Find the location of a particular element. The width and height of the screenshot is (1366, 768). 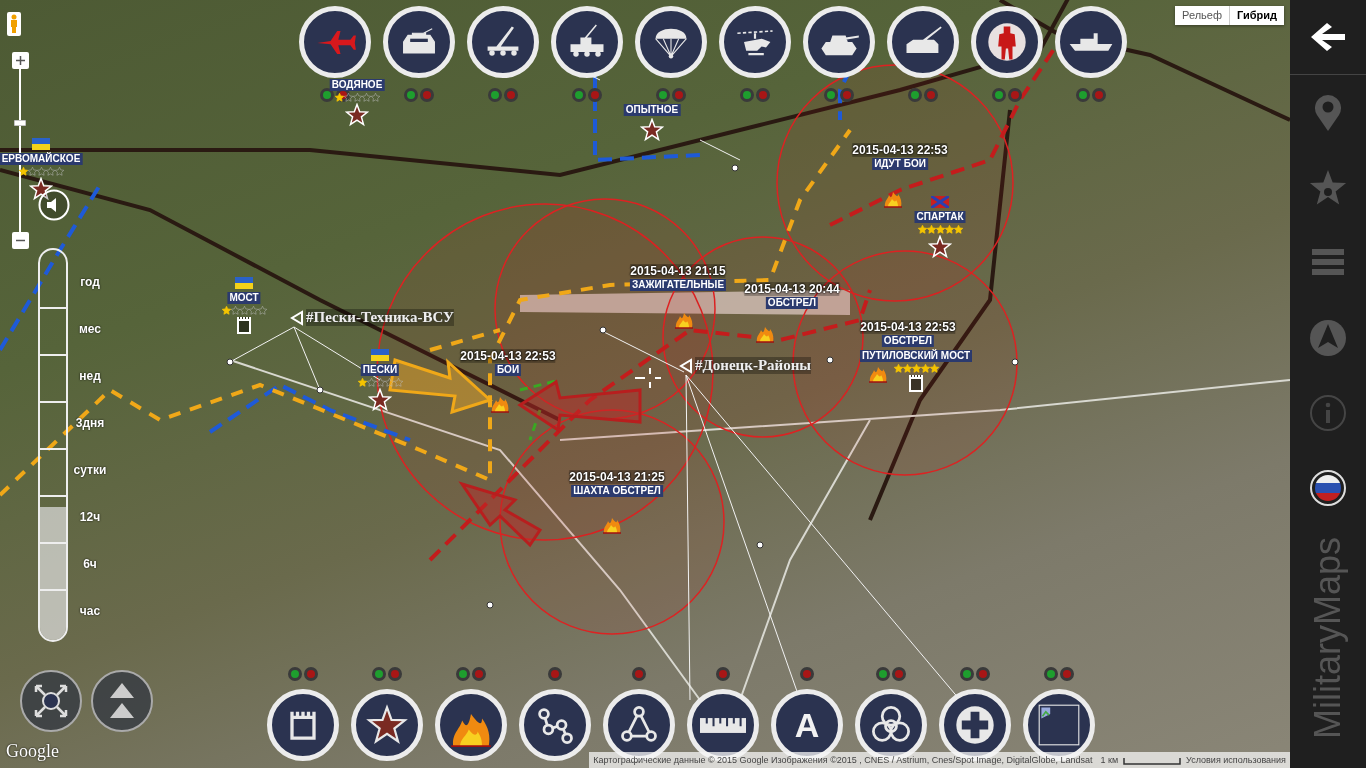

slider-tick-label: 3дня is located at coordinates (90, 423).